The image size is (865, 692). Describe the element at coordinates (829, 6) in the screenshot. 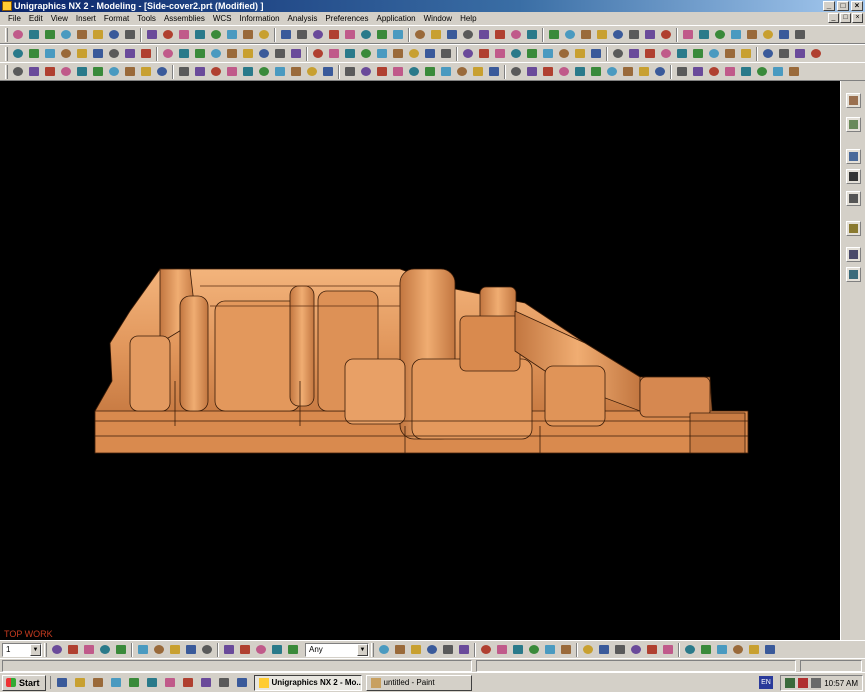

I see `minimize-button: _` at that location.